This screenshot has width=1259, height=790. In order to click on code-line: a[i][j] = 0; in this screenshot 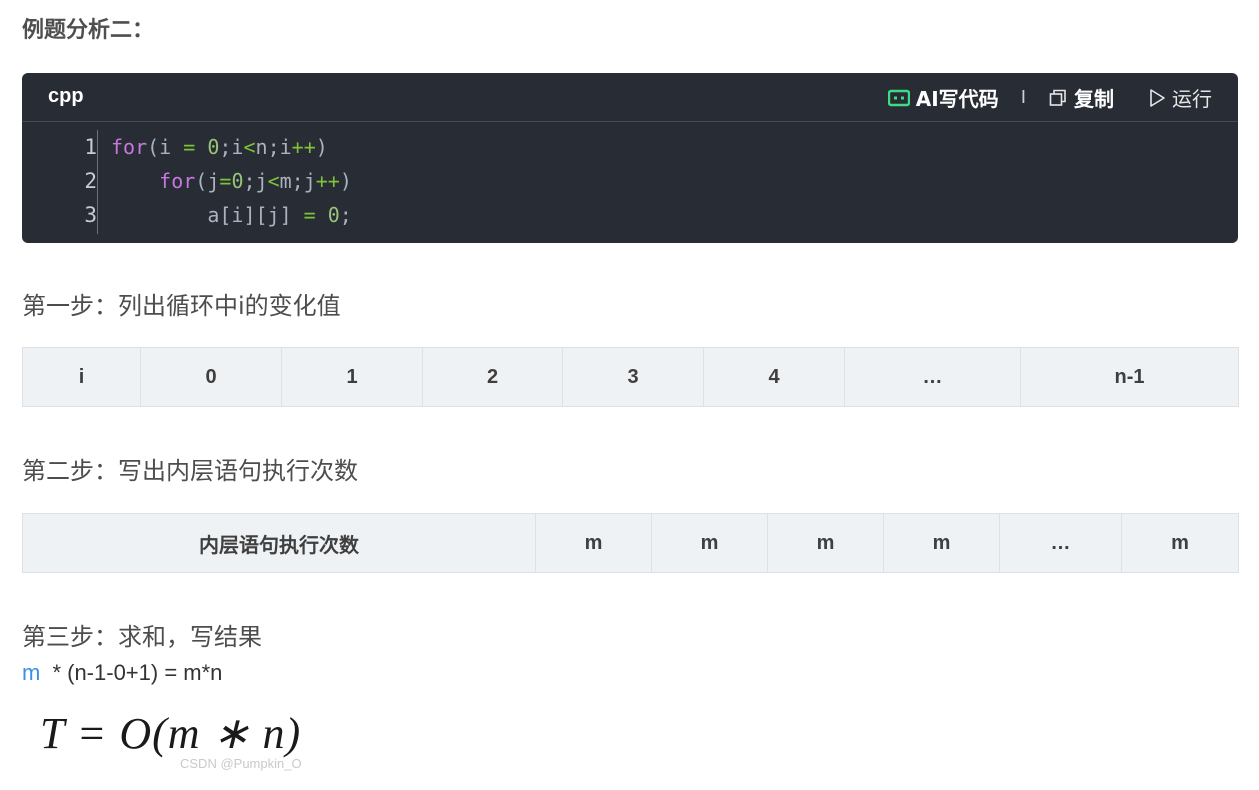, I will do `click(231, 215)`.